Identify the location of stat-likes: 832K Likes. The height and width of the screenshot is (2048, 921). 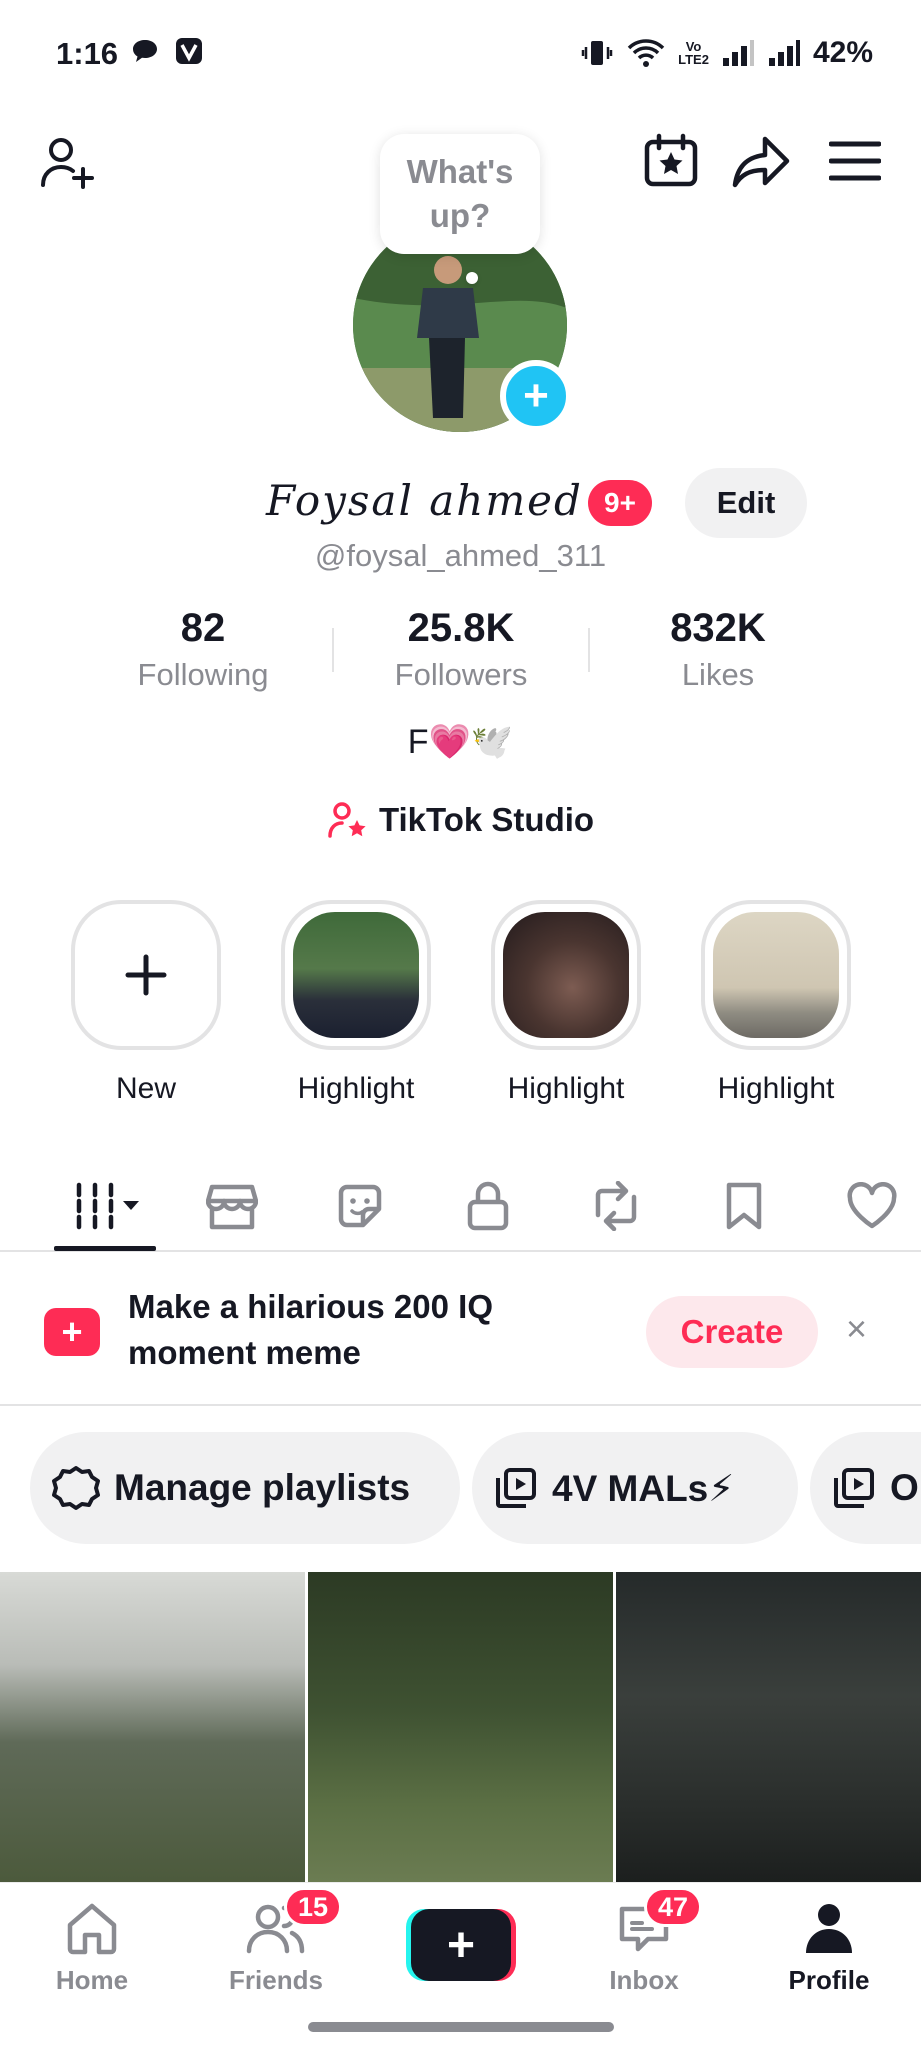
(718, 649).